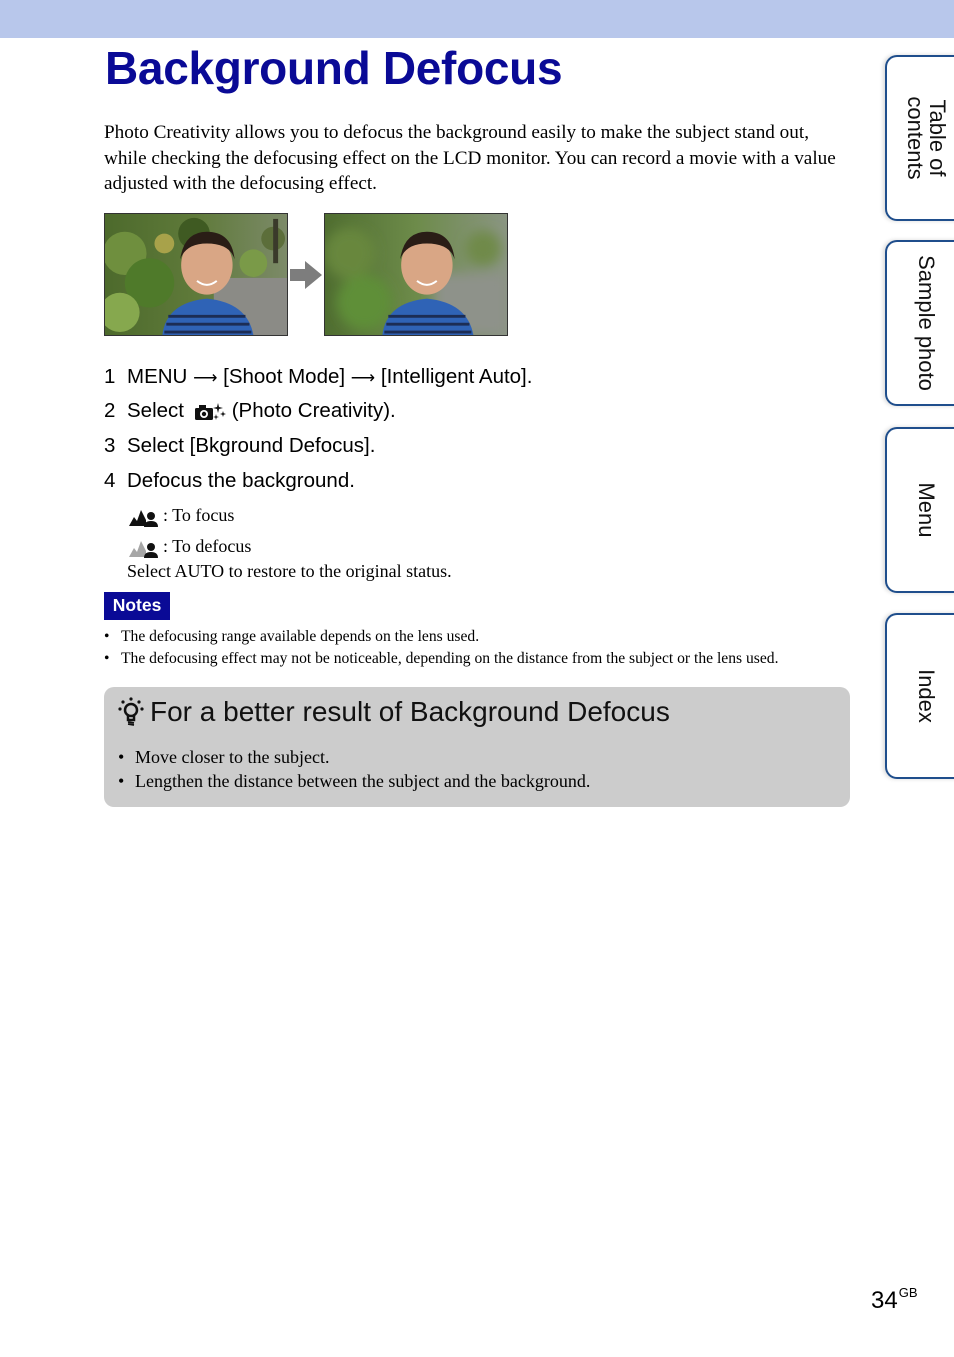 The height and width of the screenshot is (1357, 954). I want to click on step-4: 4 Defocus the background., so click(229, 481).